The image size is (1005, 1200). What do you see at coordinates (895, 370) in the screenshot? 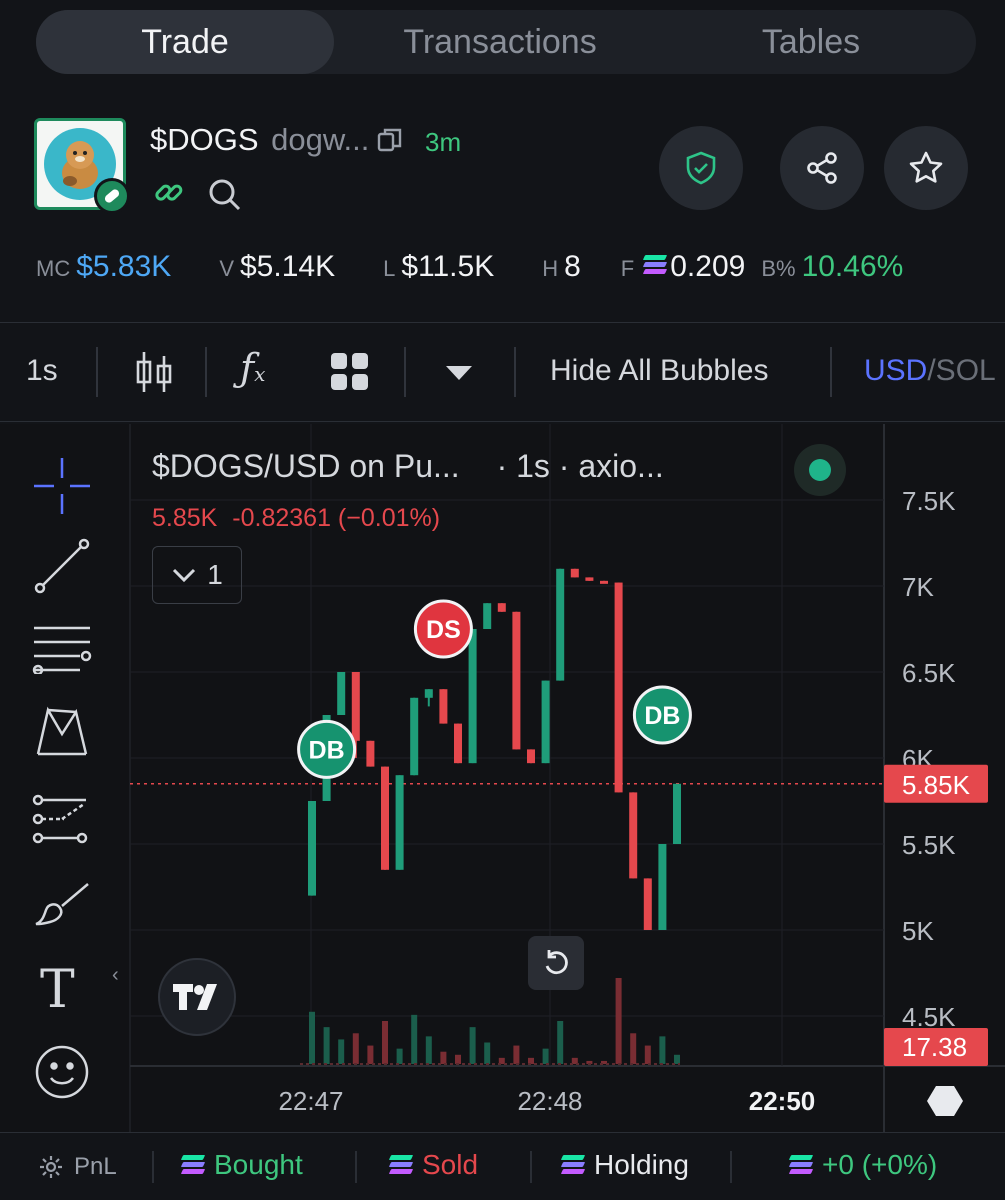
I see `usd-option: USD` at bounding box center [895, 370].